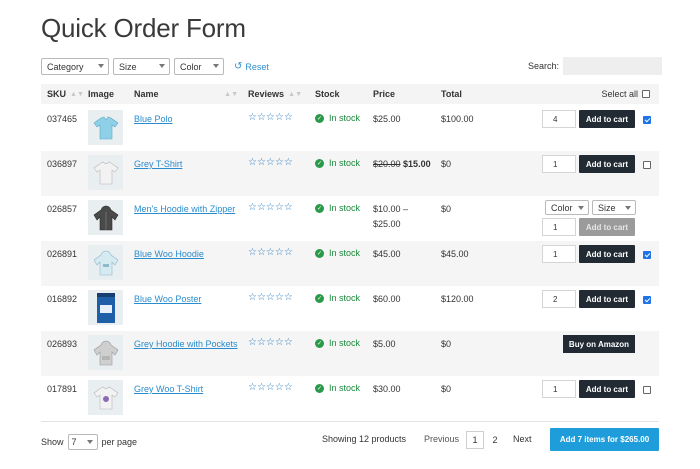  I want to click on product-name-link: Grey Hoodie with Pockets, so click(186, 344).